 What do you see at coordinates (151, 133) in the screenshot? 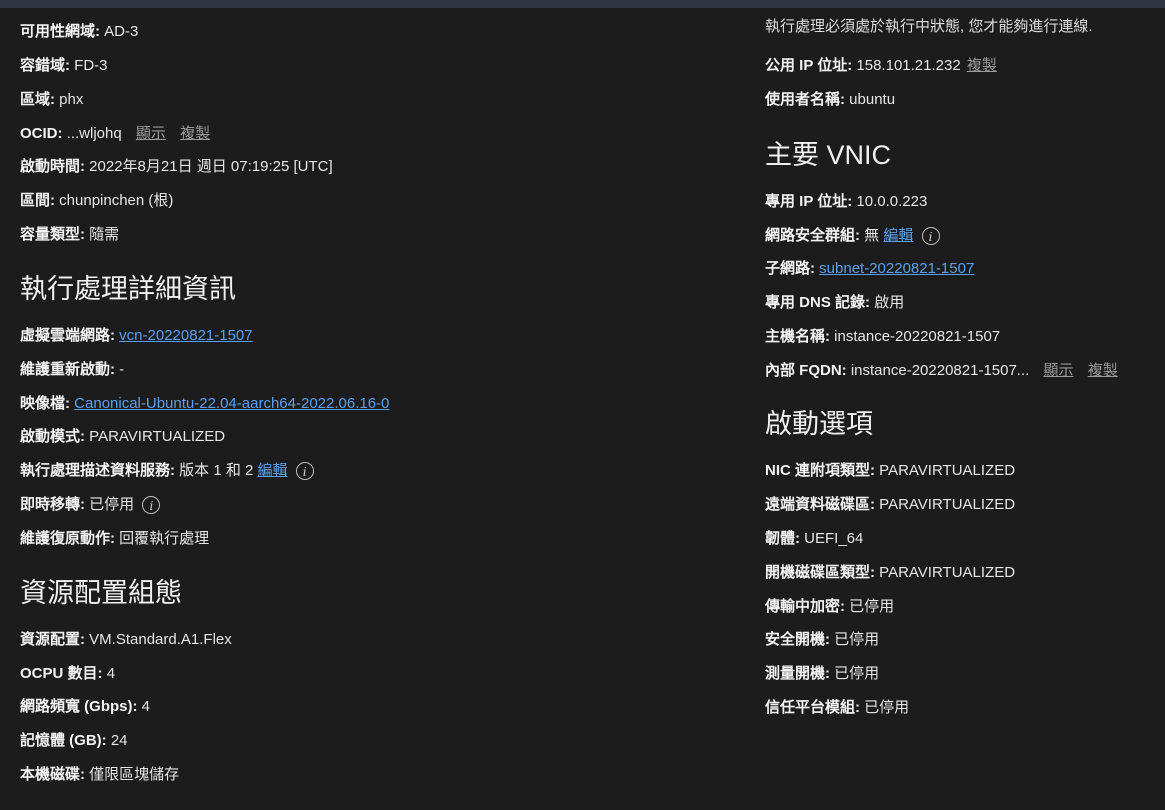
I see `ocid-show-link: 顯示` at bounding box center [151, 133].